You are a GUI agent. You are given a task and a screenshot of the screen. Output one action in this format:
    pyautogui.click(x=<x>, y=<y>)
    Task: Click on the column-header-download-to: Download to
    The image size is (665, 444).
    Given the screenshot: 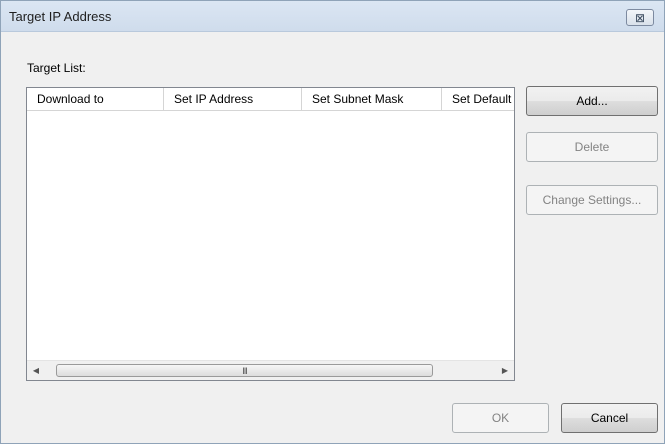 What is the action you would take?
    pyautogui.click(x=95, y=99)
    